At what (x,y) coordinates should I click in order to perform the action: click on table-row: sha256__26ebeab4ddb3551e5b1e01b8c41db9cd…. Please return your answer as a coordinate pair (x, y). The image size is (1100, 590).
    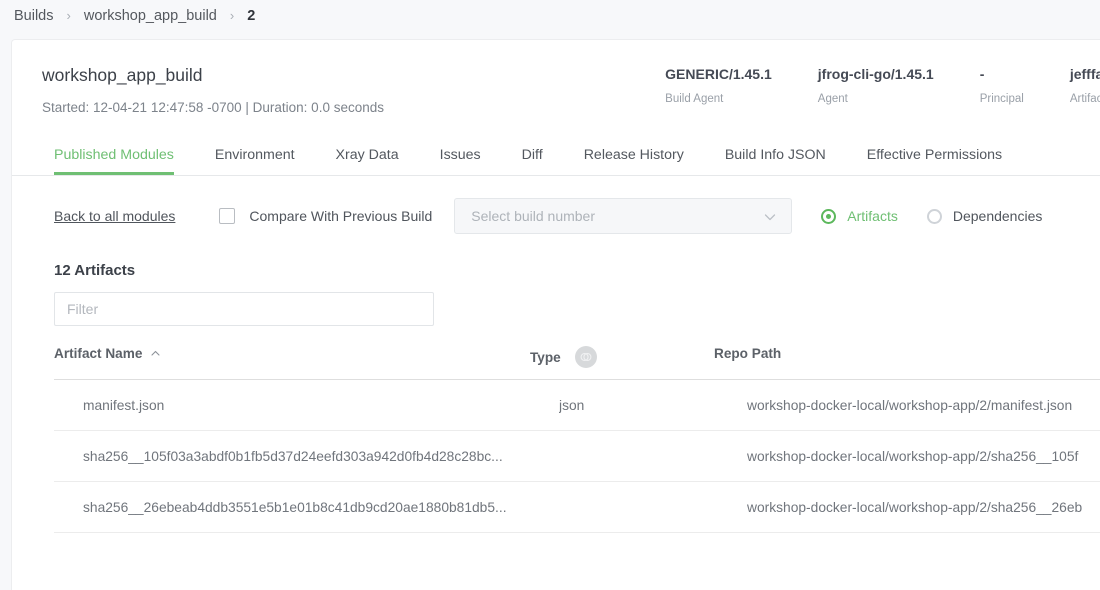
    Looking at the image, I should click on (577, 508).